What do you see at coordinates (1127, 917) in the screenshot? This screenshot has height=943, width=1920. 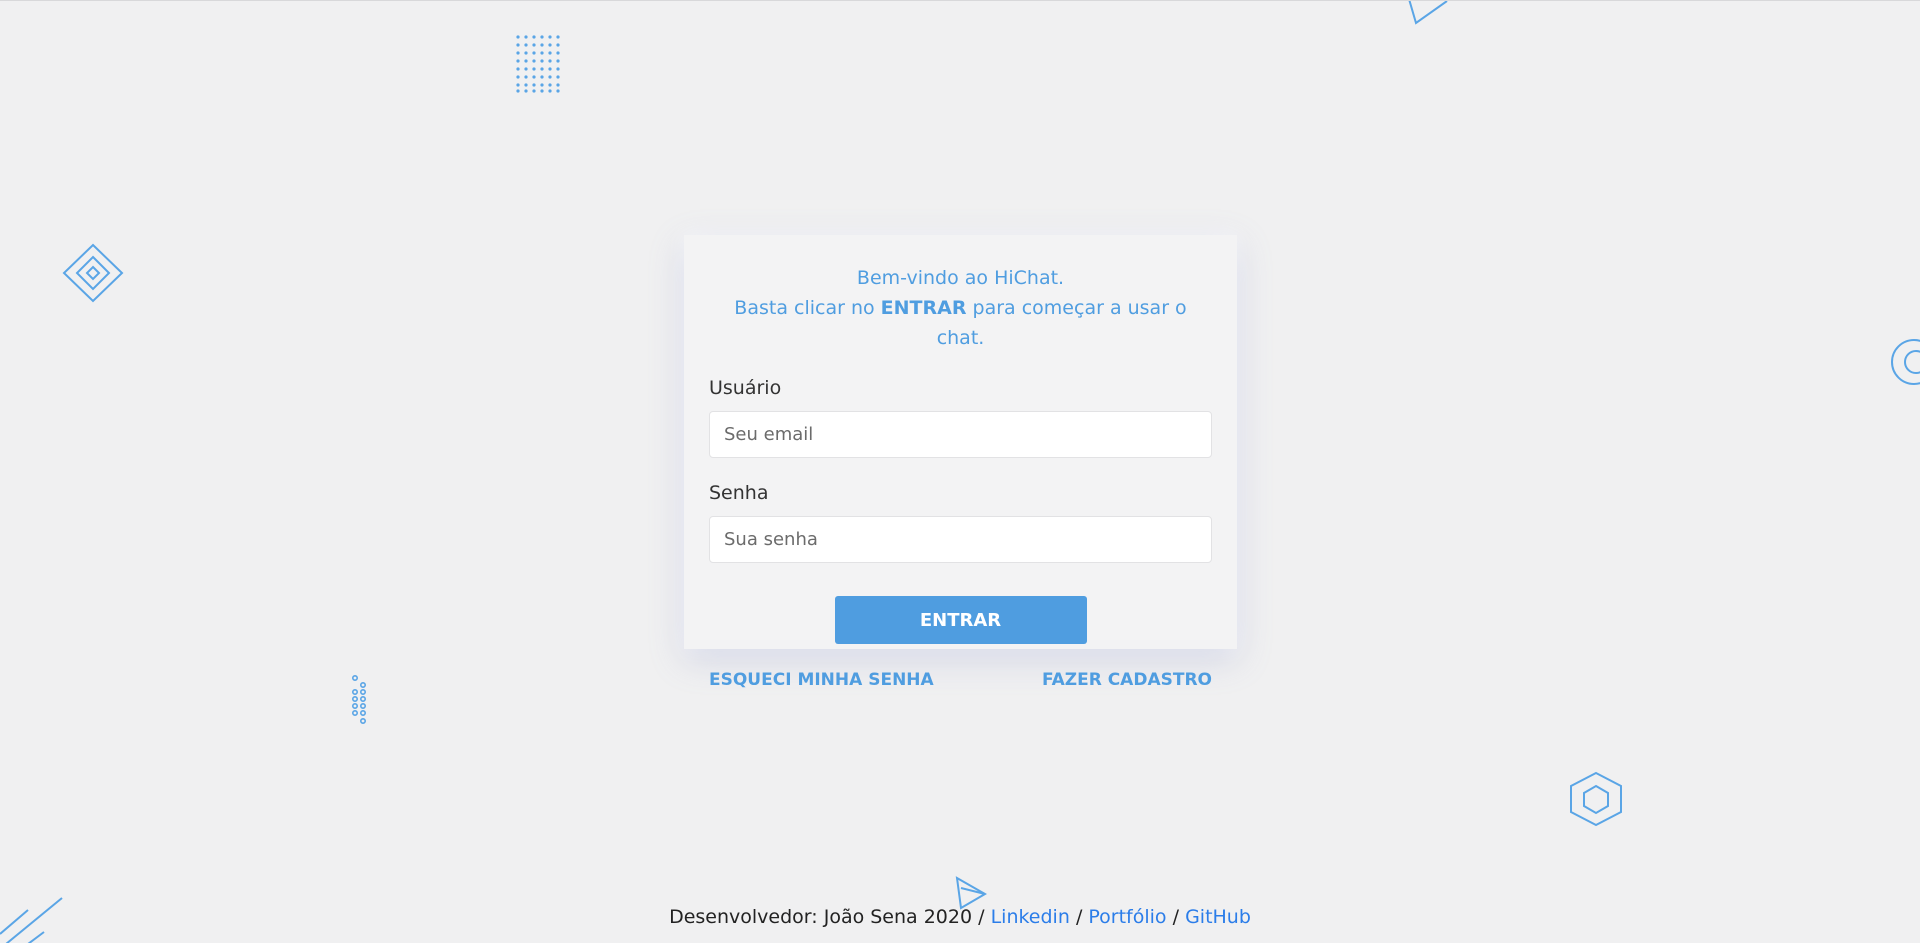 I see `portfolio-link: Portfólio` at bounding box center [1127, 917].